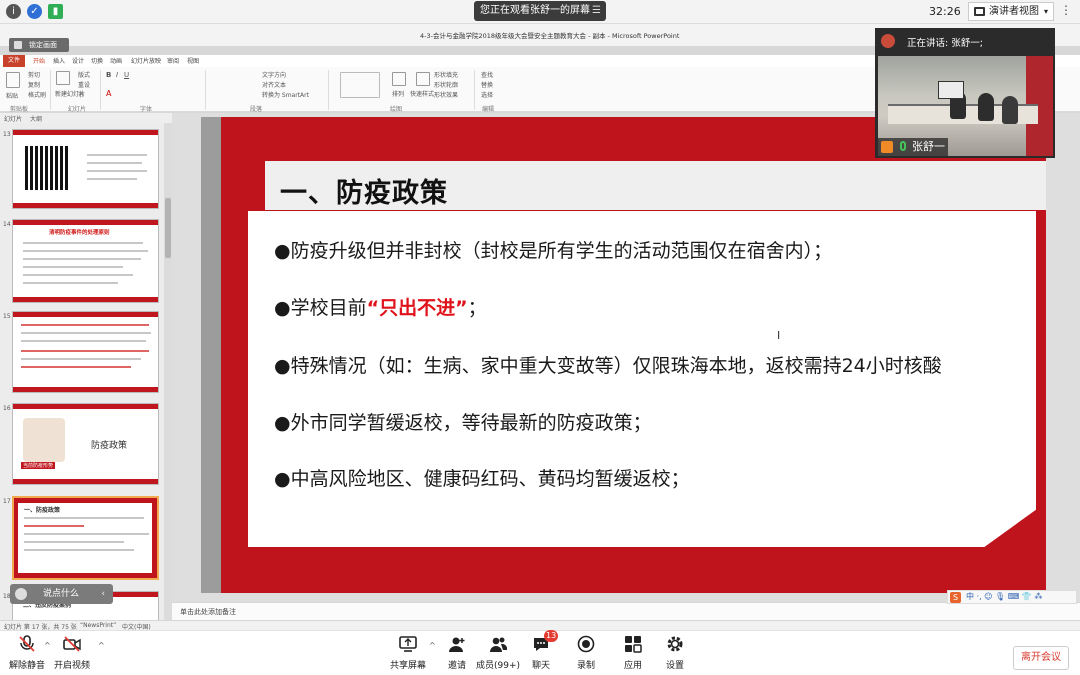 This screenshot has width=1080, height=675. What do you see at coordinates (407, 666) in the screenshot?
I see `share-screen-label: 共享屏幕` at bounding box center [407, 666].